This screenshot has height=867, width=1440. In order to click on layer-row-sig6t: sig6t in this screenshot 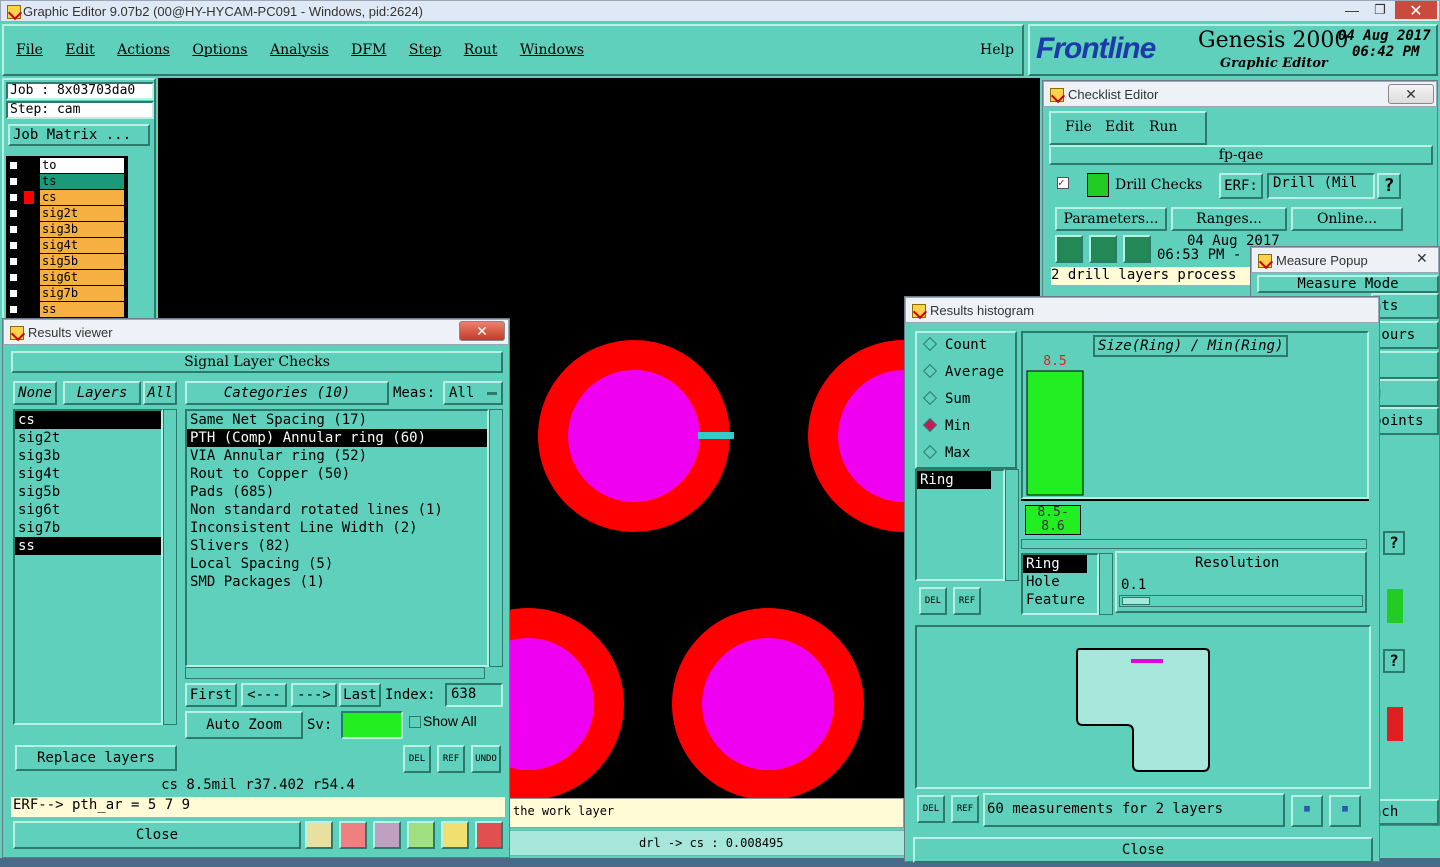, I will do `click(66, 278)`.